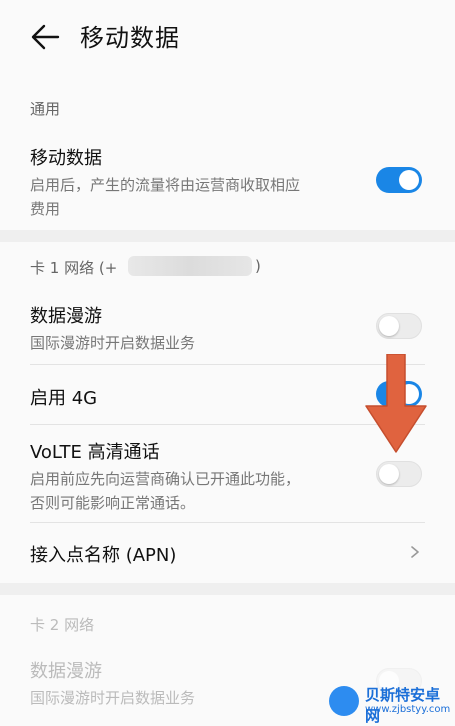  I want to click on redacted-number, so click(190, 266).